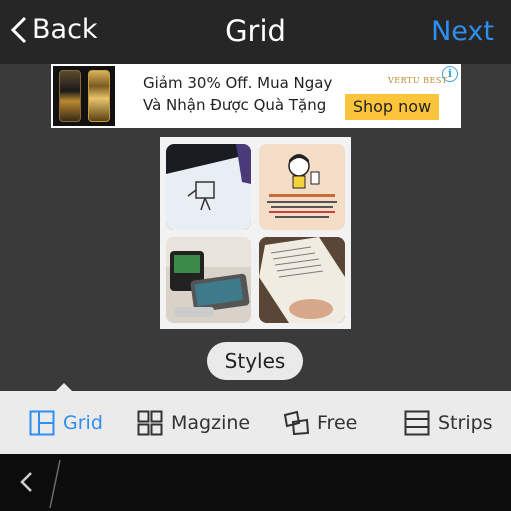  I want to click on collage-cell-phones-photo, so click(208, 280).